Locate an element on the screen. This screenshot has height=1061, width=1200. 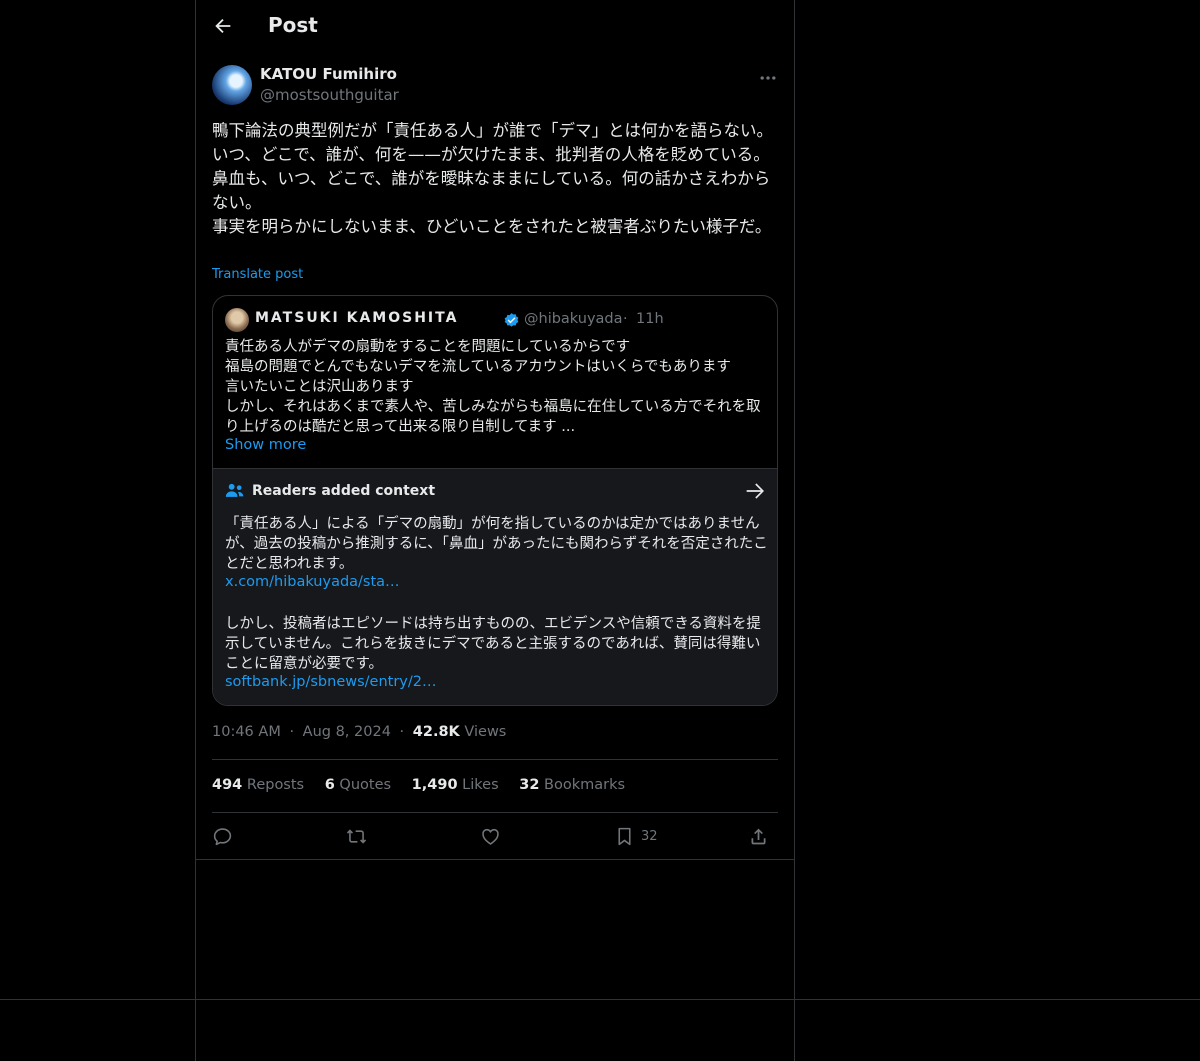
arrow-right-icon is located at coordinates (755, 491).